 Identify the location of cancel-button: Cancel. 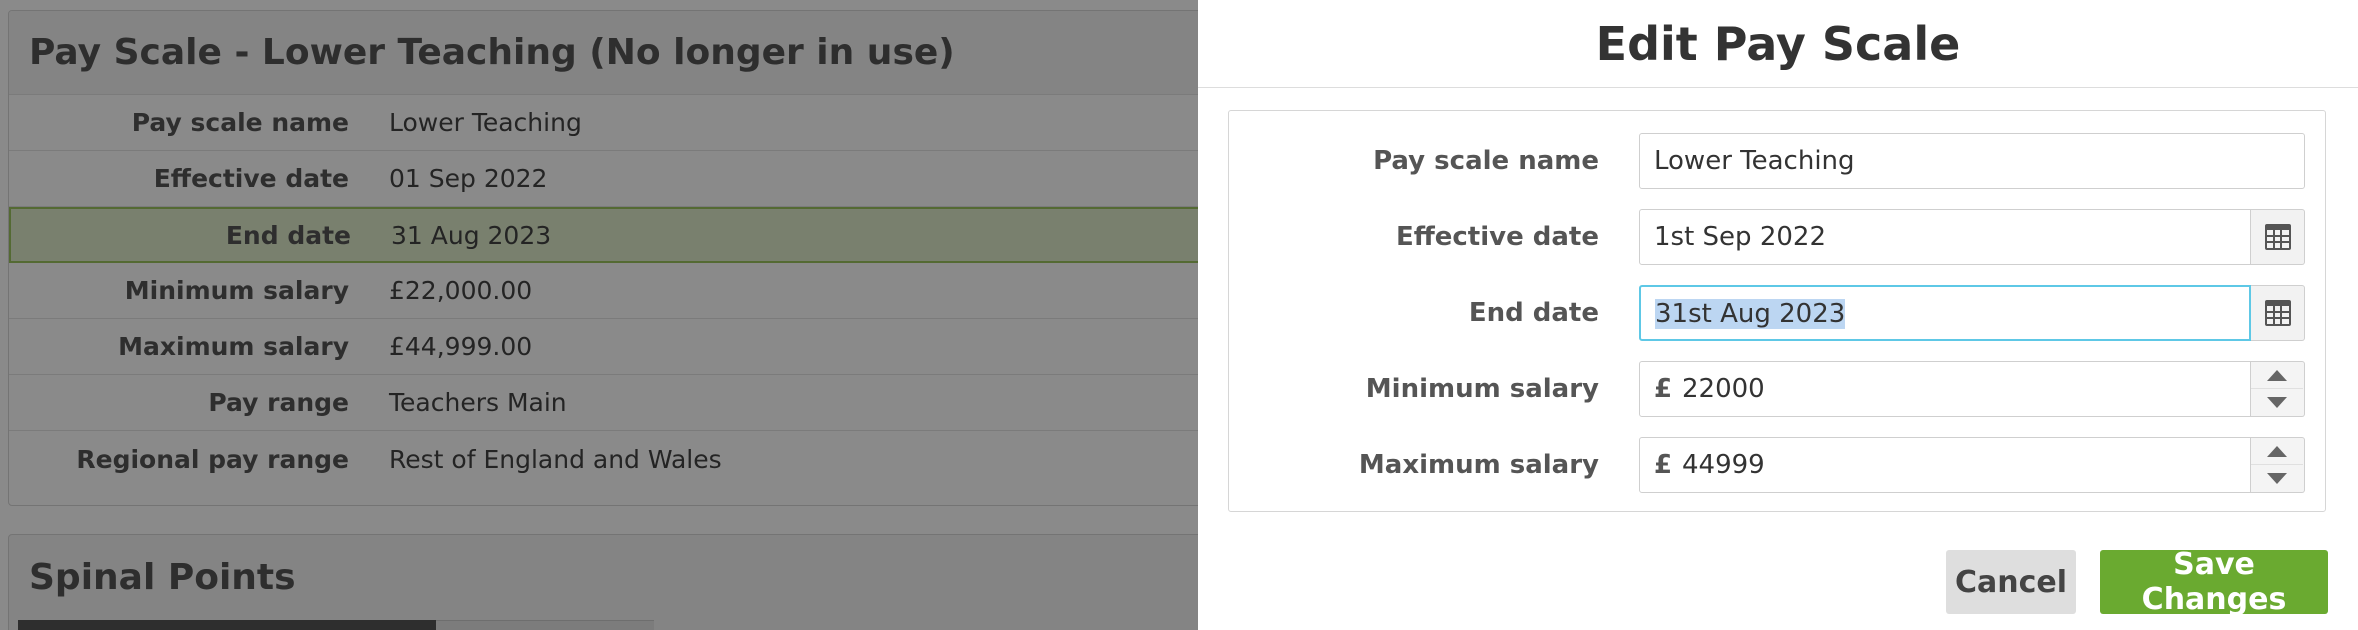
(2011, 582).